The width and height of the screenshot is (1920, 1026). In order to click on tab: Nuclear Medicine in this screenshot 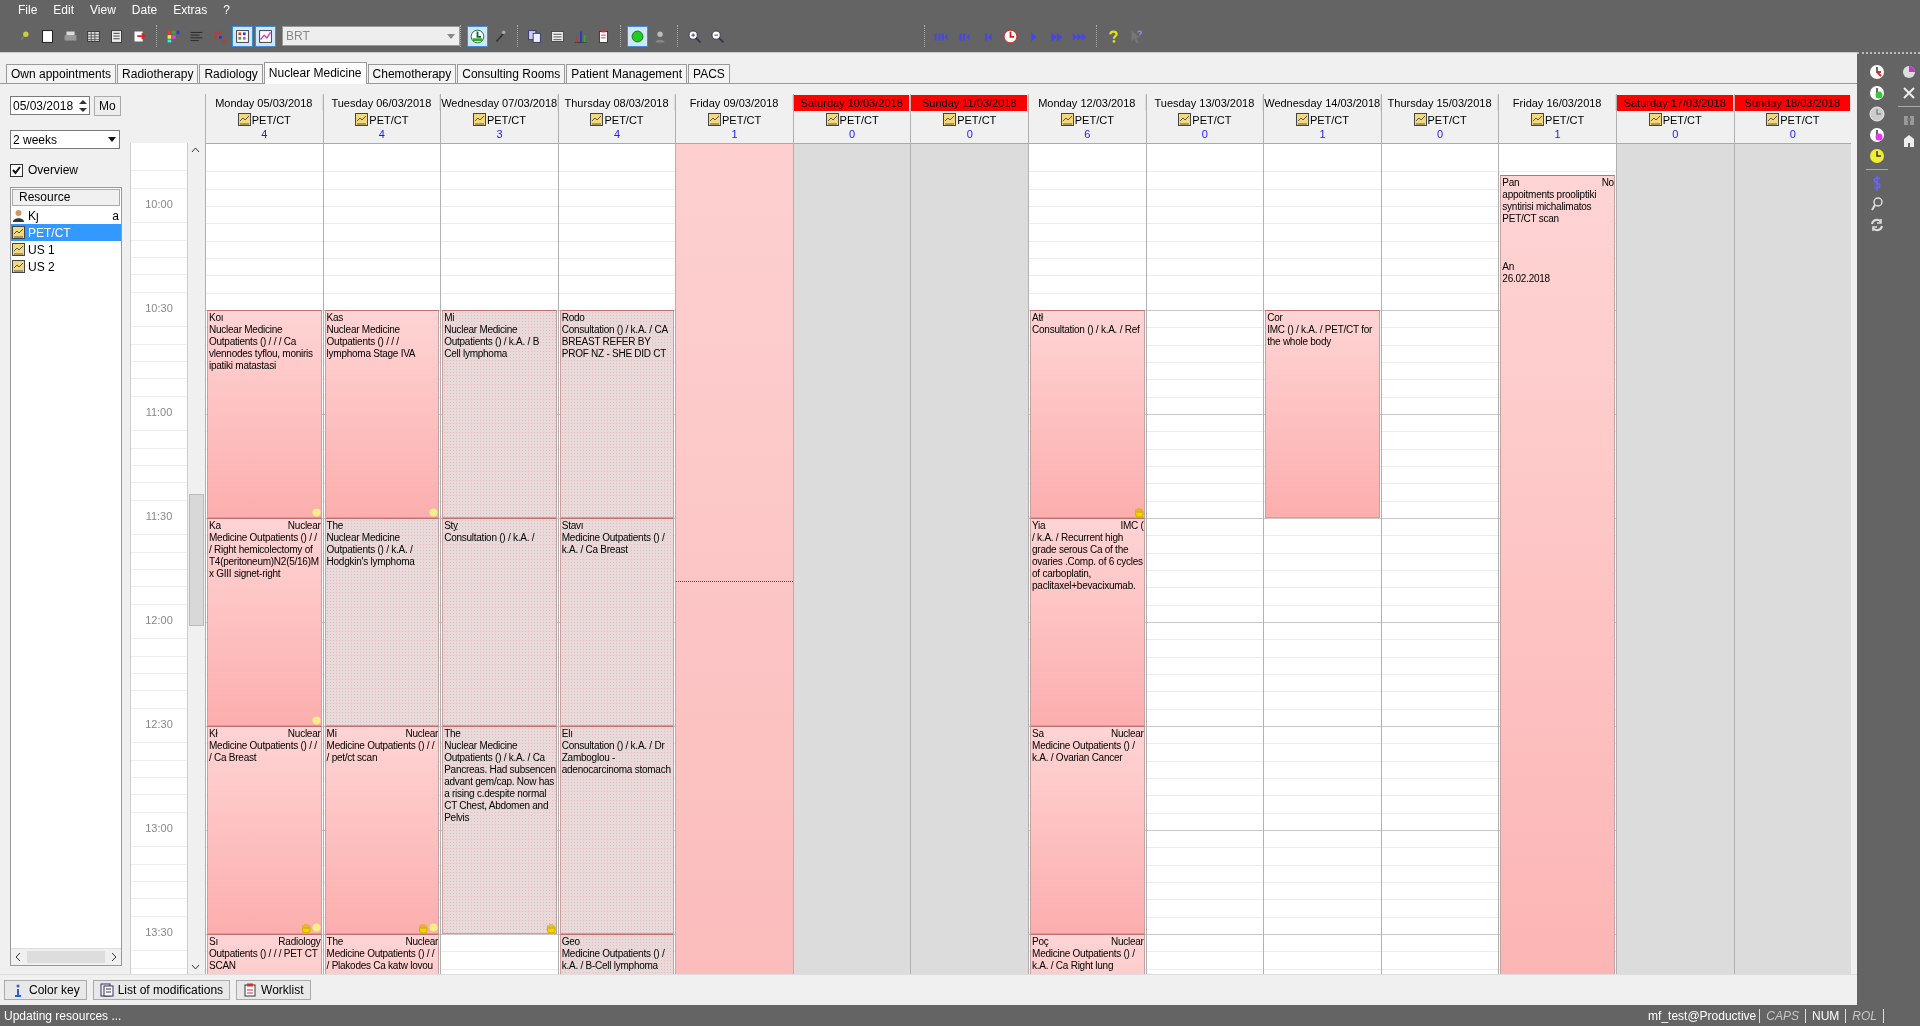, I will do `click(315, 73)`.